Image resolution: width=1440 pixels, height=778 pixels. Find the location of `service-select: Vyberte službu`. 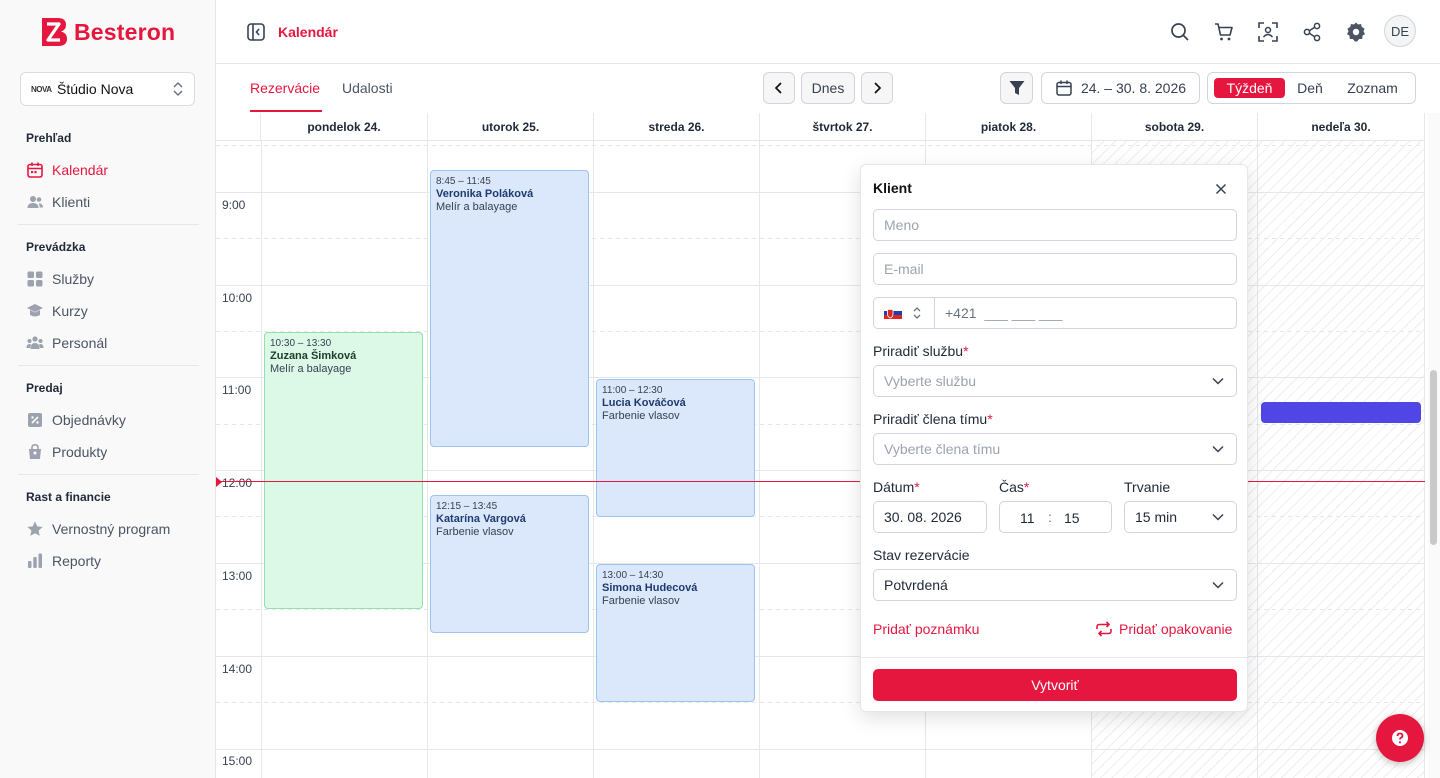

service-select: Vyberte službu is located at coordinates (1055, 381).